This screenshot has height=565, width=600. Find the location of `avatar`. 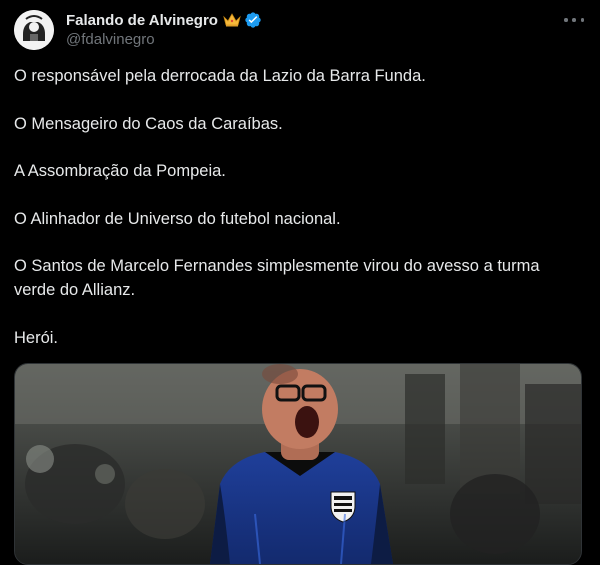

avatar is located at coordinates (34, 30).